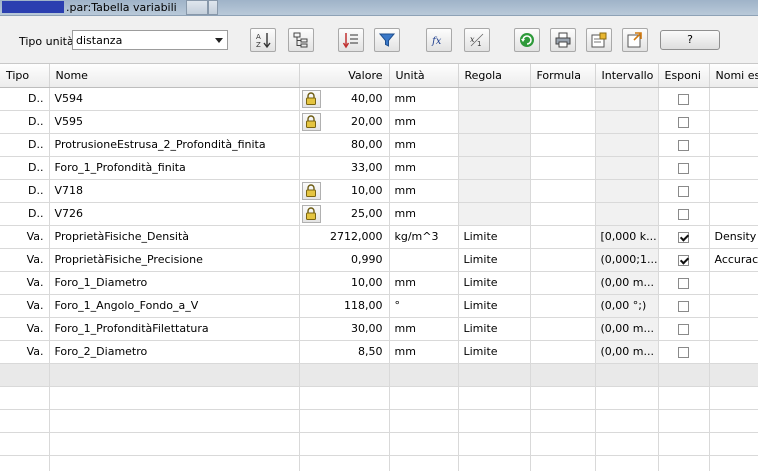  I want to click on cell-valore: 33,00, so click(344, 168).